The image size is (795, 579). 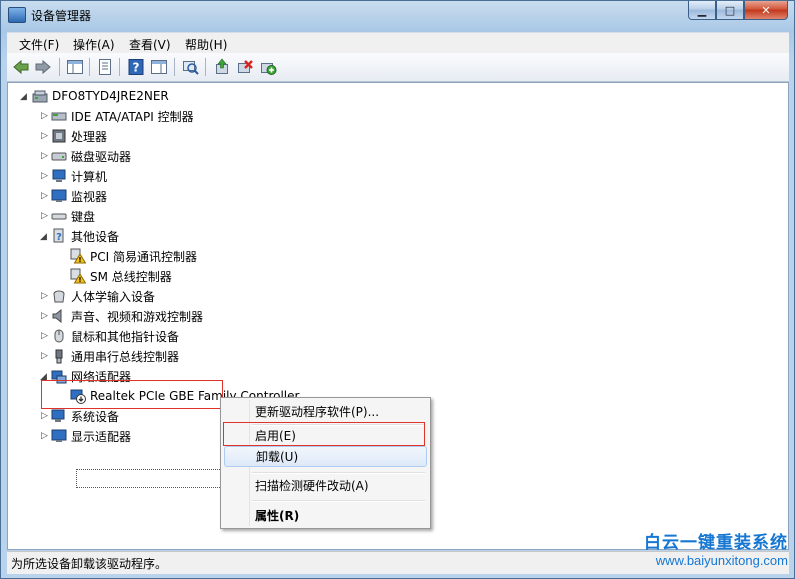 I want to click on tree-item-label: 人体学输入设备, so click(x=113, y=296).